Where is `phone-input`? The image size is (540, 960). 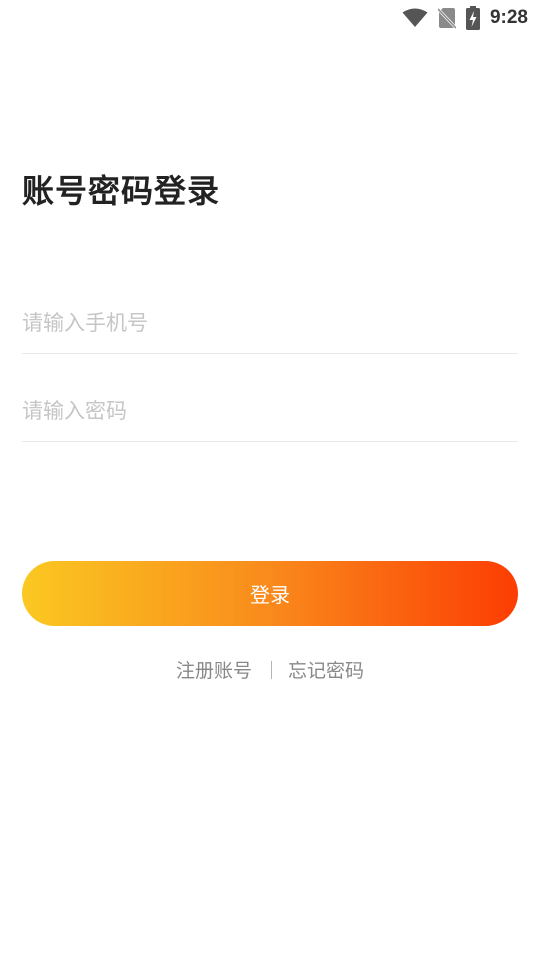
phone-input is located at coordinates (270, 323).